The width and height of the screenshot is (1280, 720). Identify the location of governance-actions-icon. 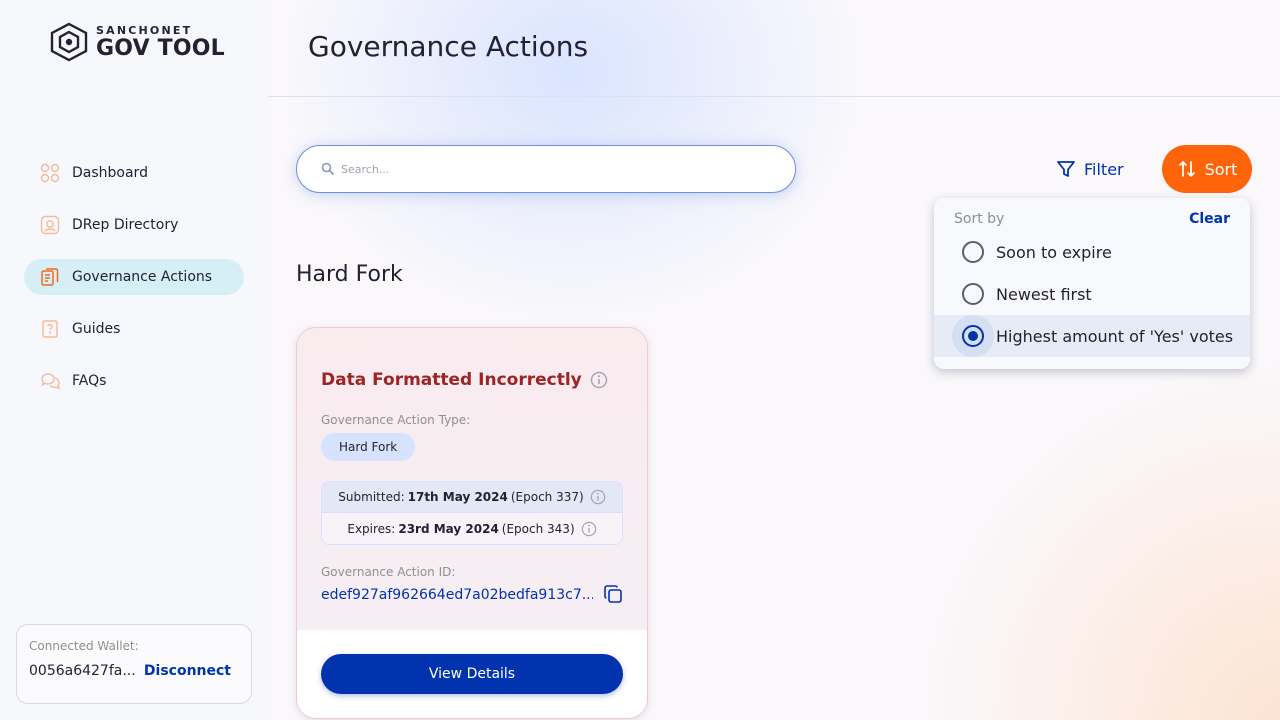
(50, 277).